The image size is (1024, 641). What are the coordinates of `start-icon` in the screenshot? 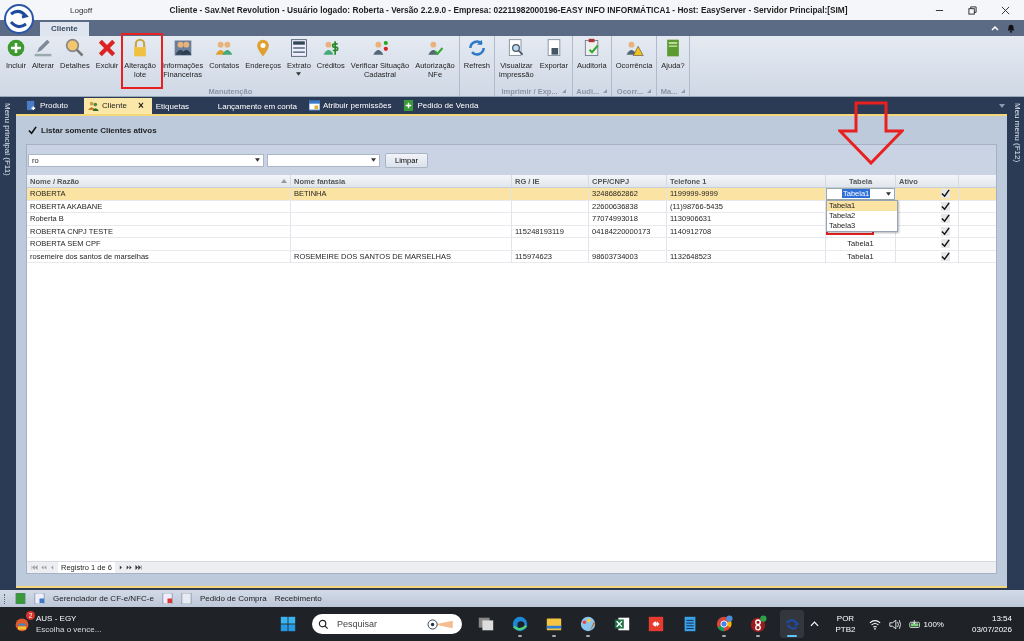 It's located at (288, 624).